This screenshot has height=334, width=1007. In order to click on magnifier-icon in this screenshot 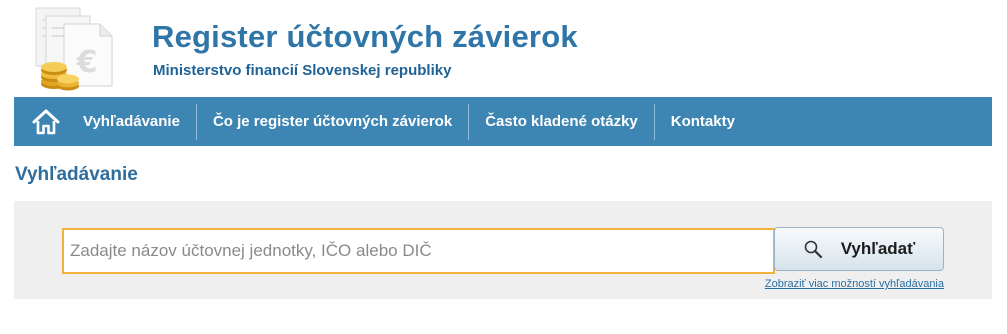, I will do `click(813, 249)`.